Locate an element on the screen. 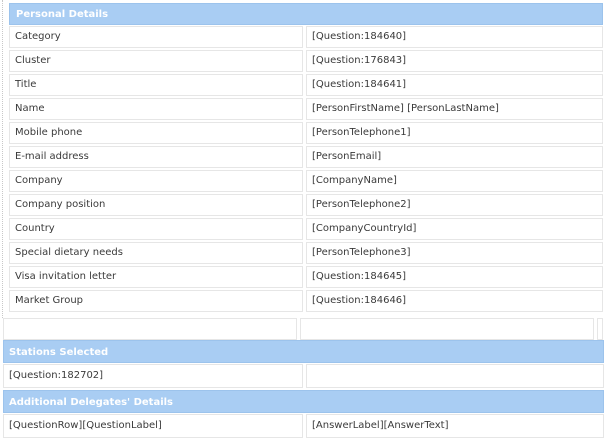  field-label: E-mail address is located at coordinates (156, 157).